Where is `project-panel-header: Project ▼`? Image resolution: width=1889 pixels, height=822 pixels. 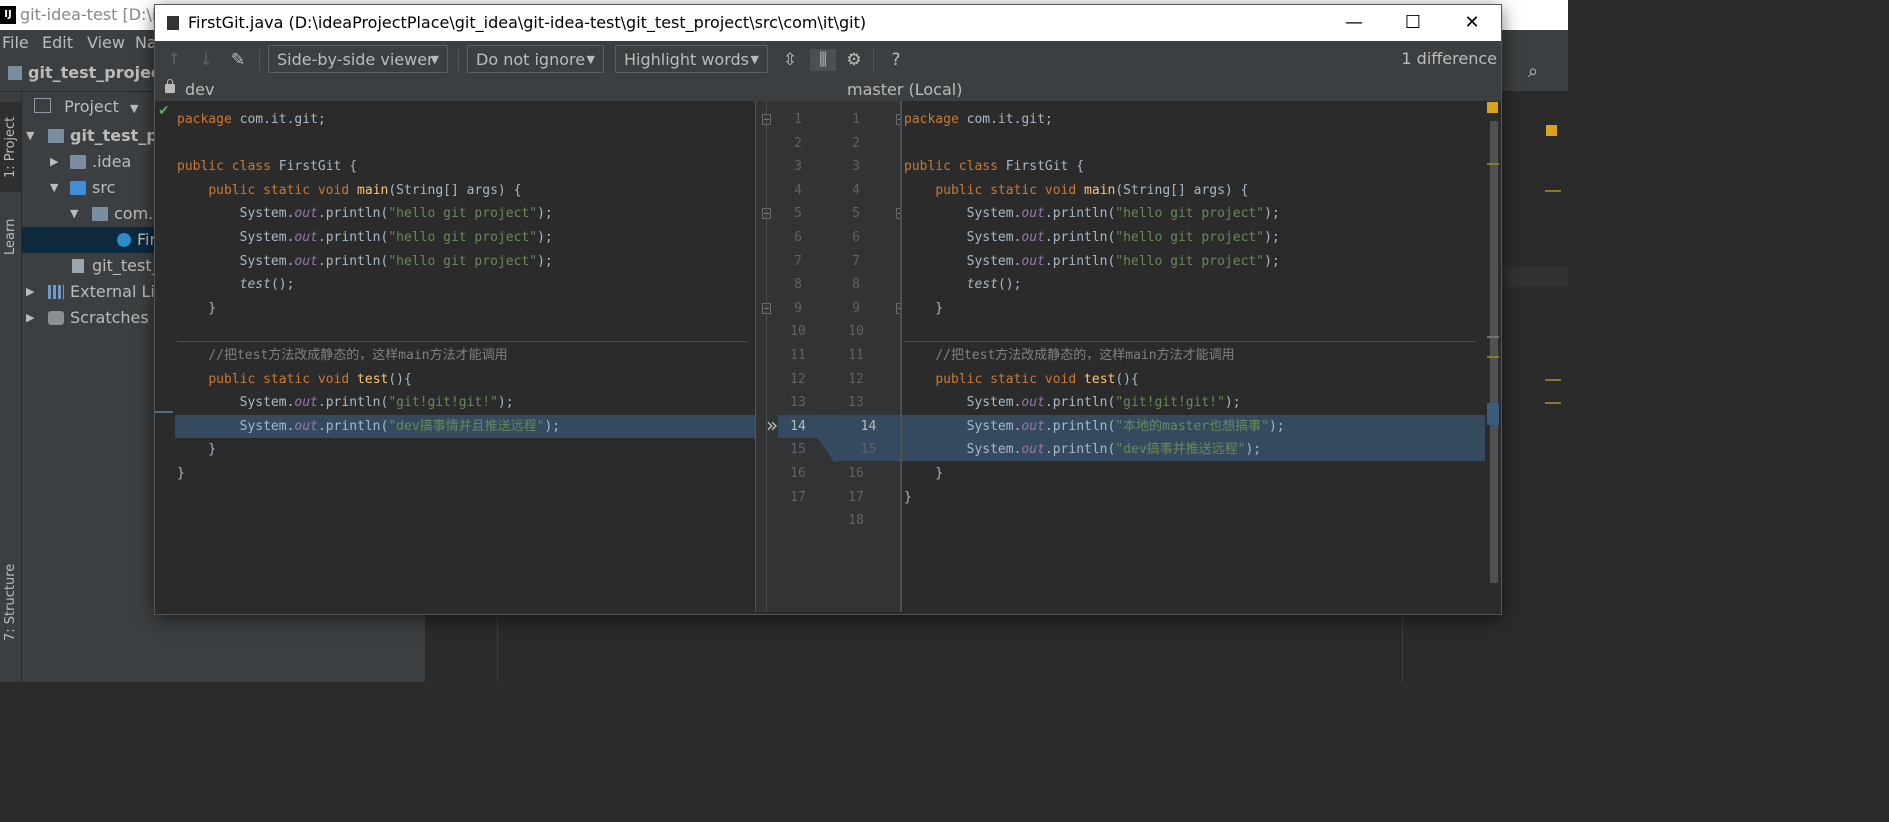
project-panel-header: Project ▼ is located at coordinates (86, 106).